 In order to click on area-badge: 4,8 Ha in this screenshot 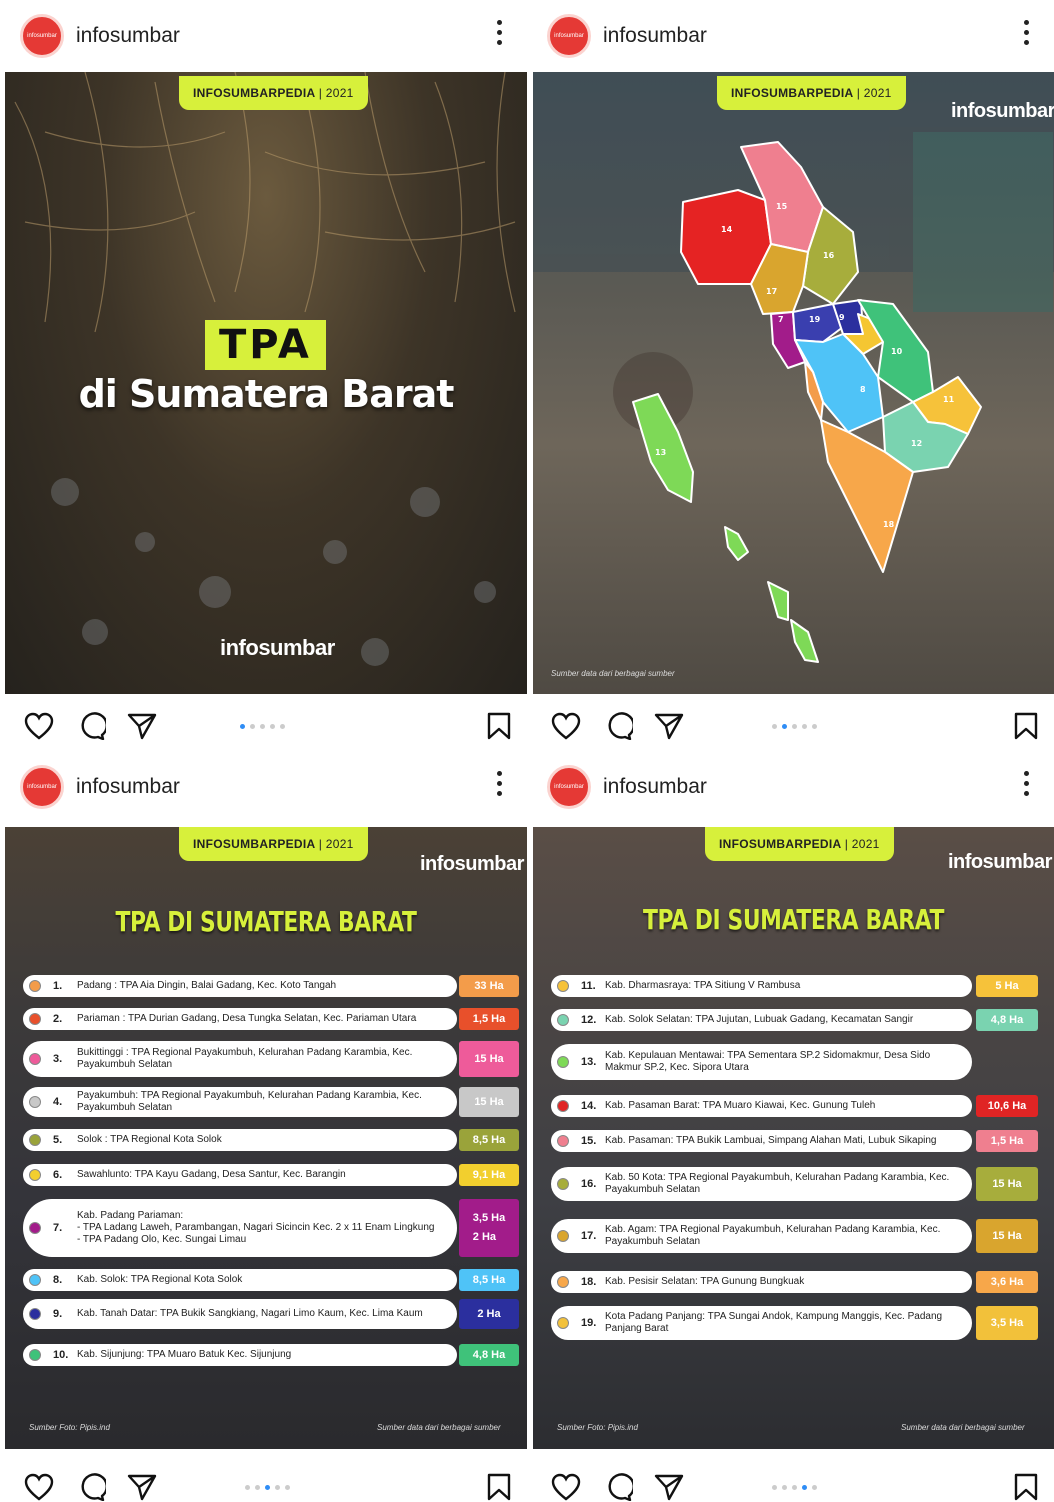, I will do `click(1007, 1020)`.